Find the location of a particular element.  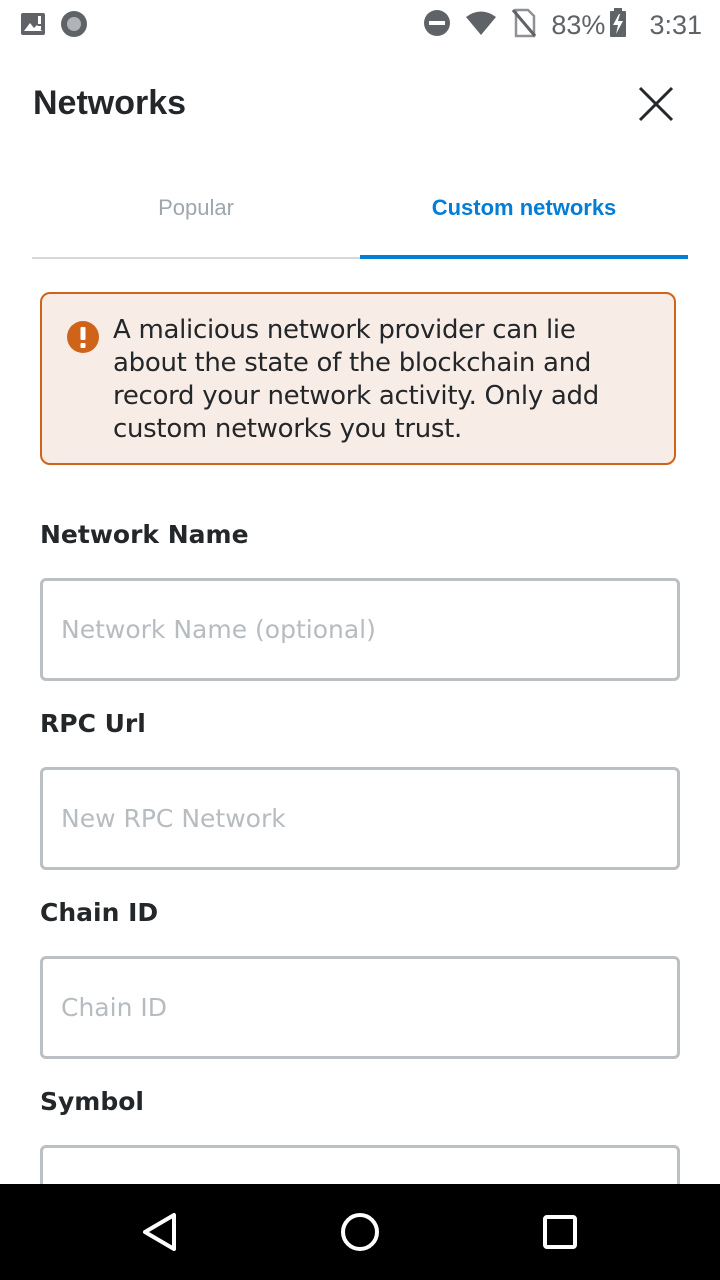

back-triangle-icon is located at coordinates (159, 1232).